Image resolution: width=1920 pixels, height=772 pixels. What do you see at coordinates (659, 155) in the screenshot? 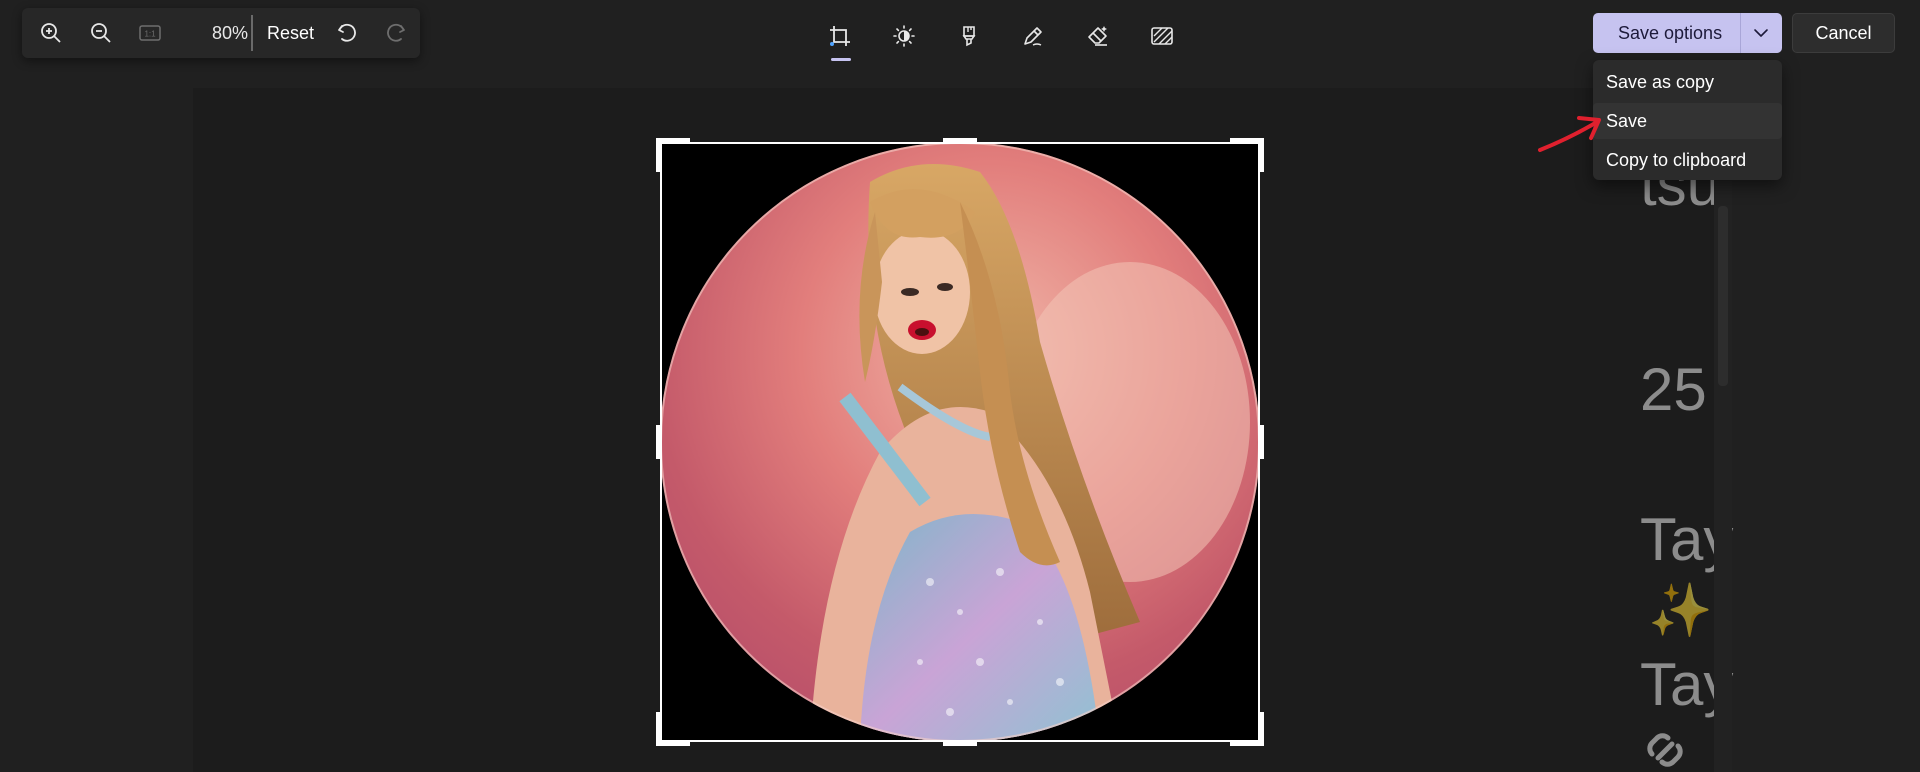
I see `crop-handle-top-left-v` at bounding box center [659, 155].